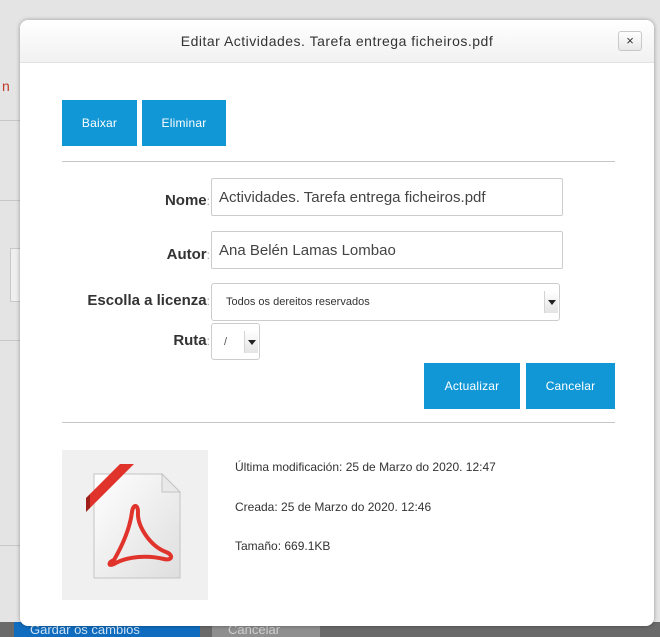  I want to click on pdf-file-icon, so click(134, 521).